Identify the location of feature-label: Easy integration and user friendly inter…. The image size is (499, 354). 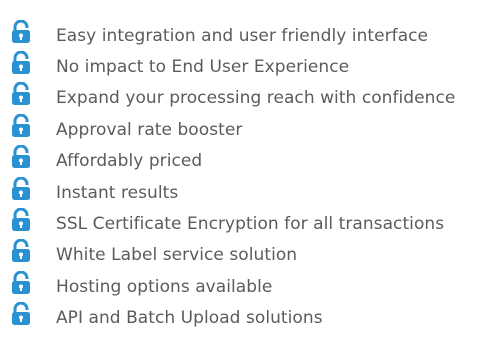
(242, 35).